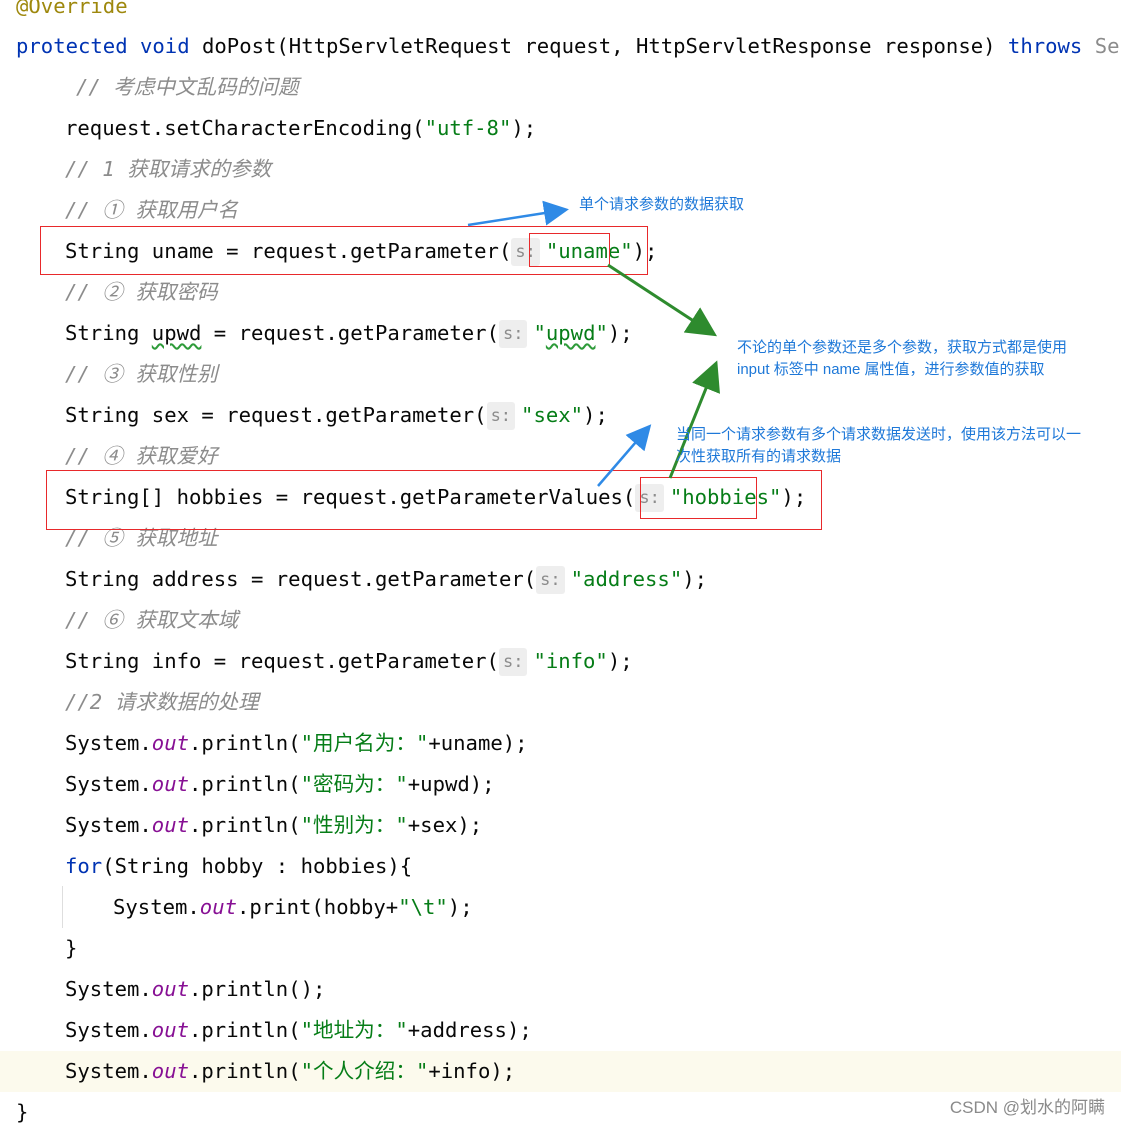 This screenshot has width=1121, height=1133. Describe the element at coordinates (902, 347) in the screenshot. I see `note-both-line1: 不论的单个参数还是多个参数，获取方式都是使用` at that location.